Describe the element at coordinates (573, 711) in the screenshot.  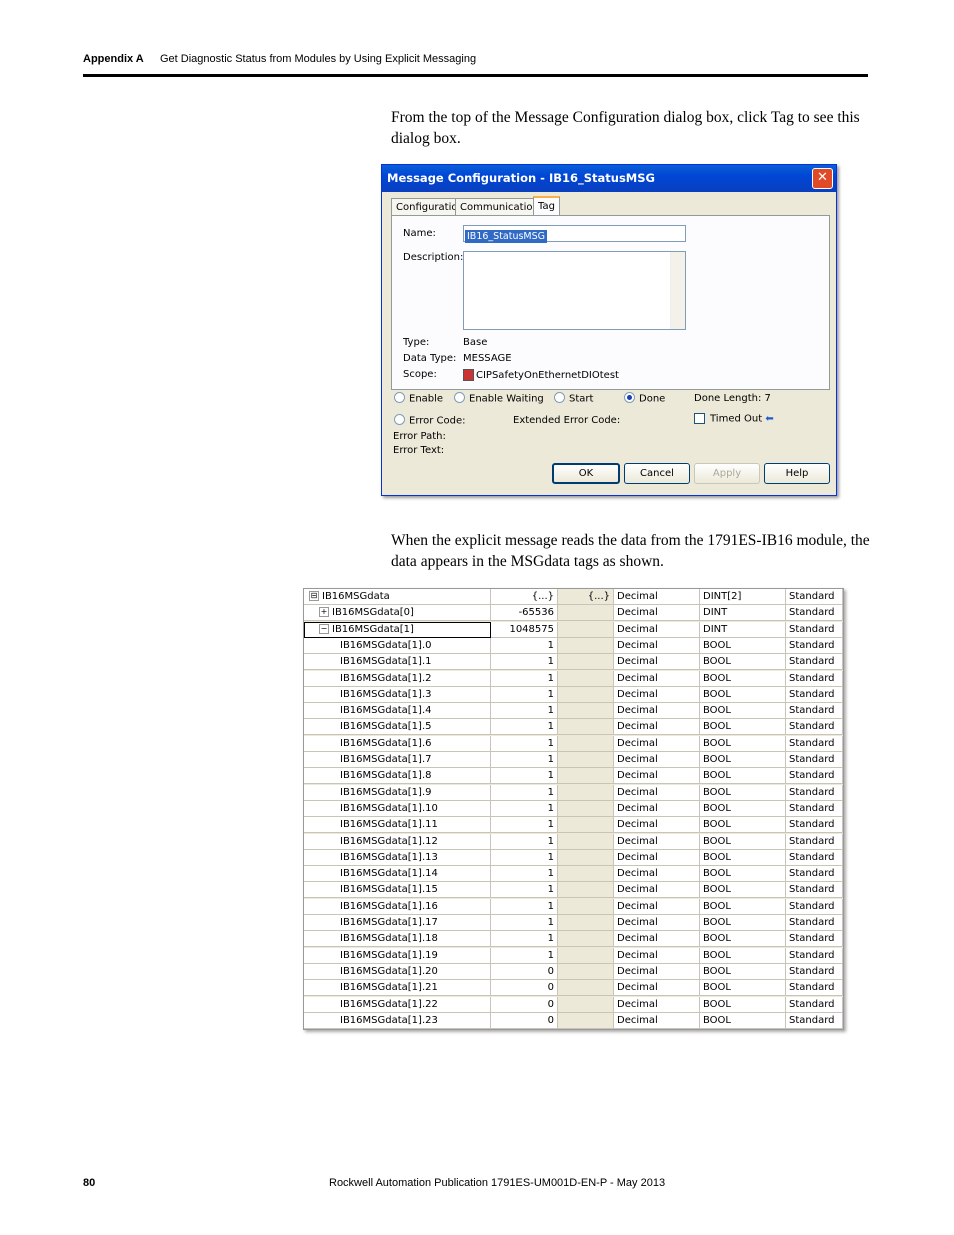
I see `table-row: IB16MSGdata[1].4 1 Decimal BOOL Standard` at that location.